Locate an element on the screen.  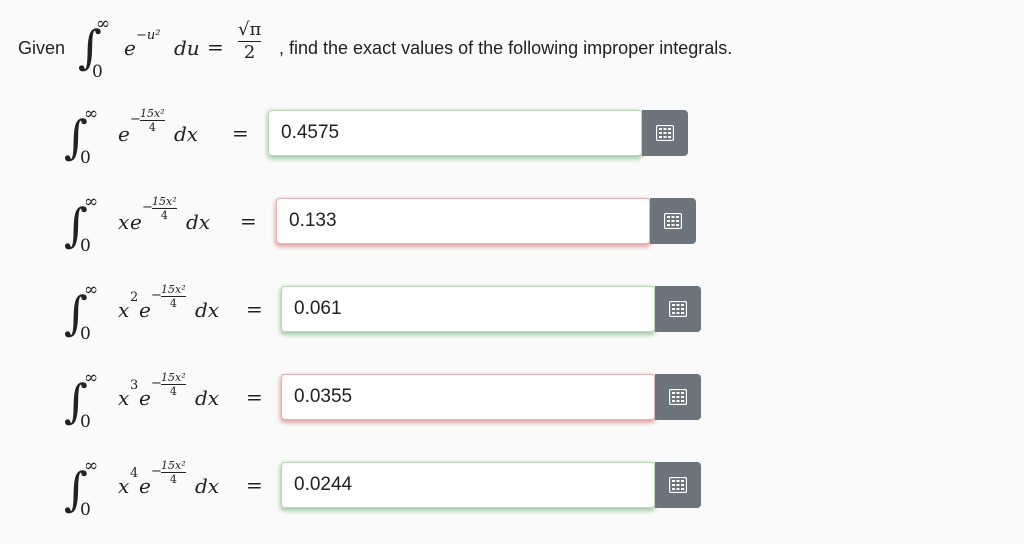
integrand-base: e is located at coordinates (130, 48).